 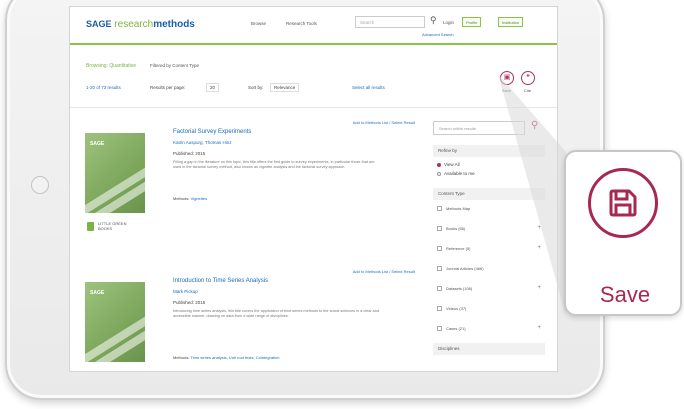 I want to click on disciplines-heading: Disciplines, so click(x=489, y=349).